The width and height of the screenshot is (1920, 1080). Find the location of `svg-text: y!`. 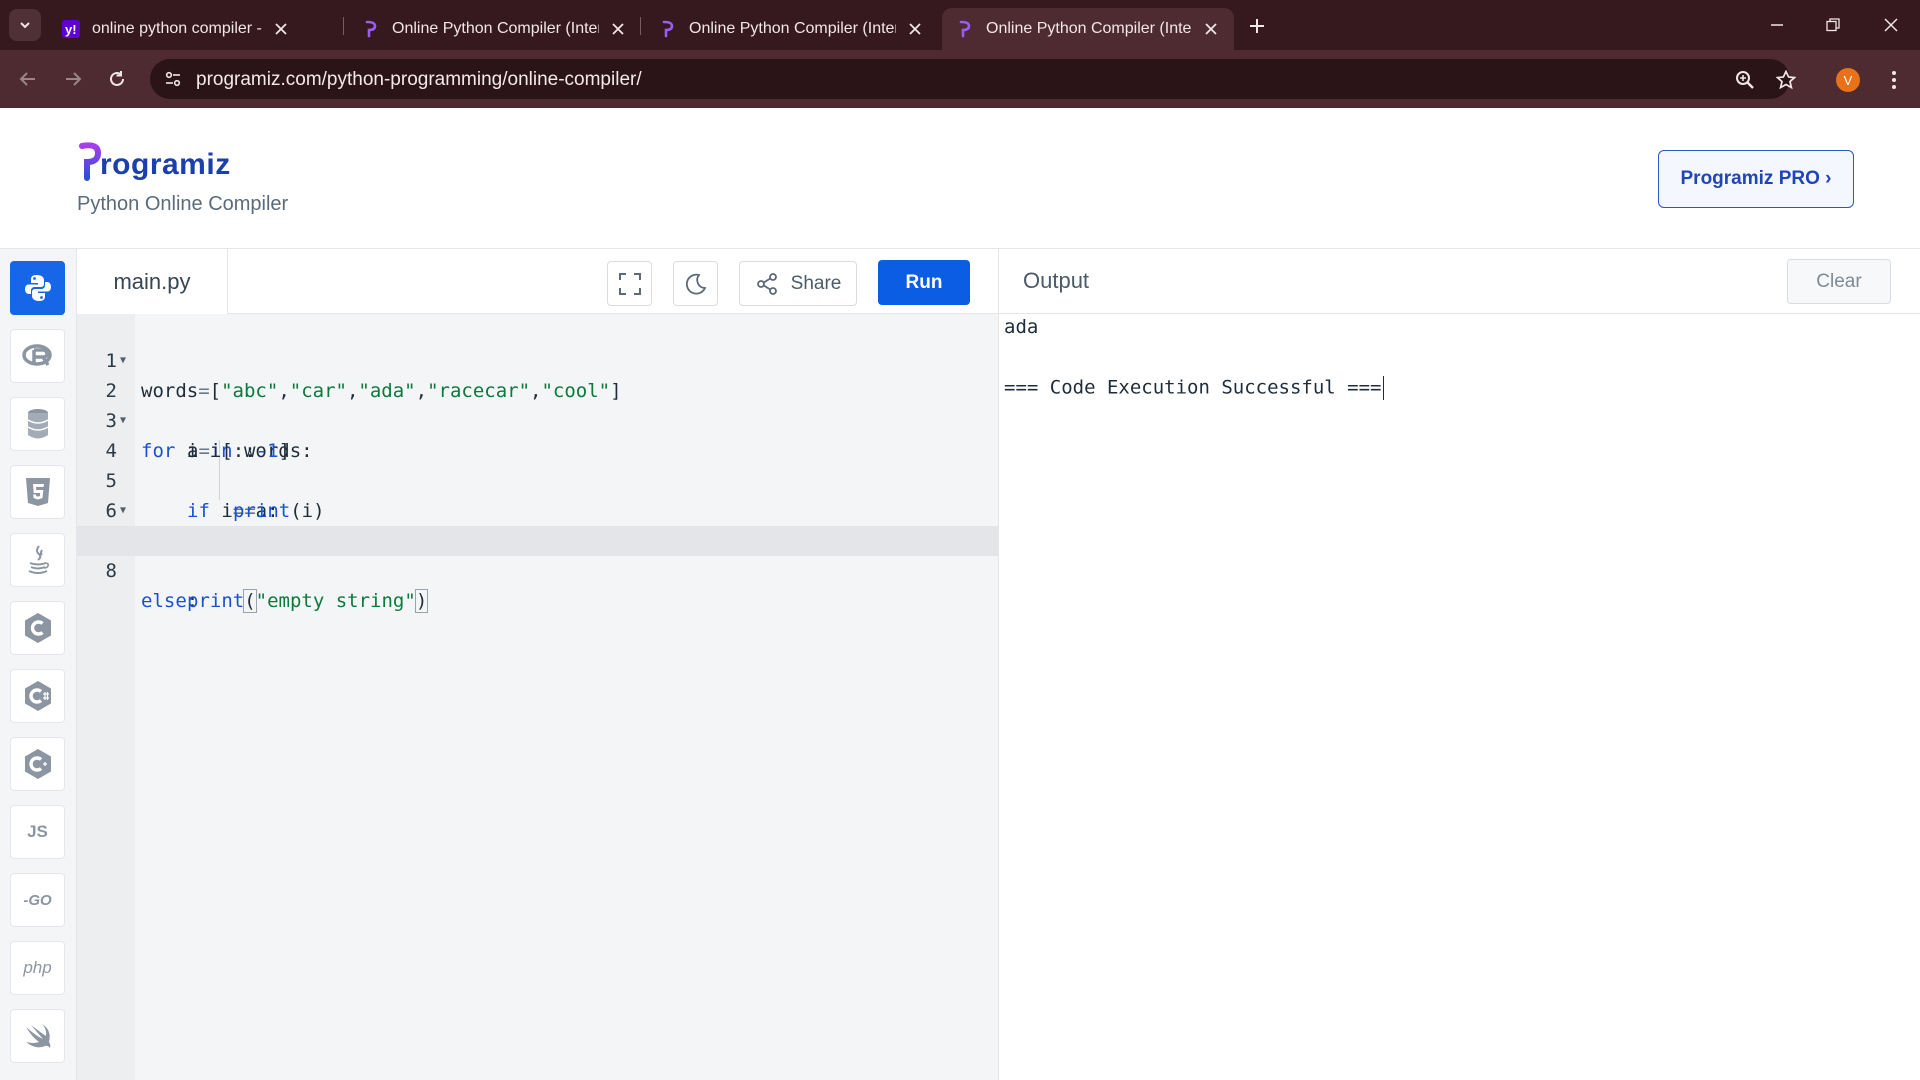

svg-text: y! is located at coordinates (71, 29).